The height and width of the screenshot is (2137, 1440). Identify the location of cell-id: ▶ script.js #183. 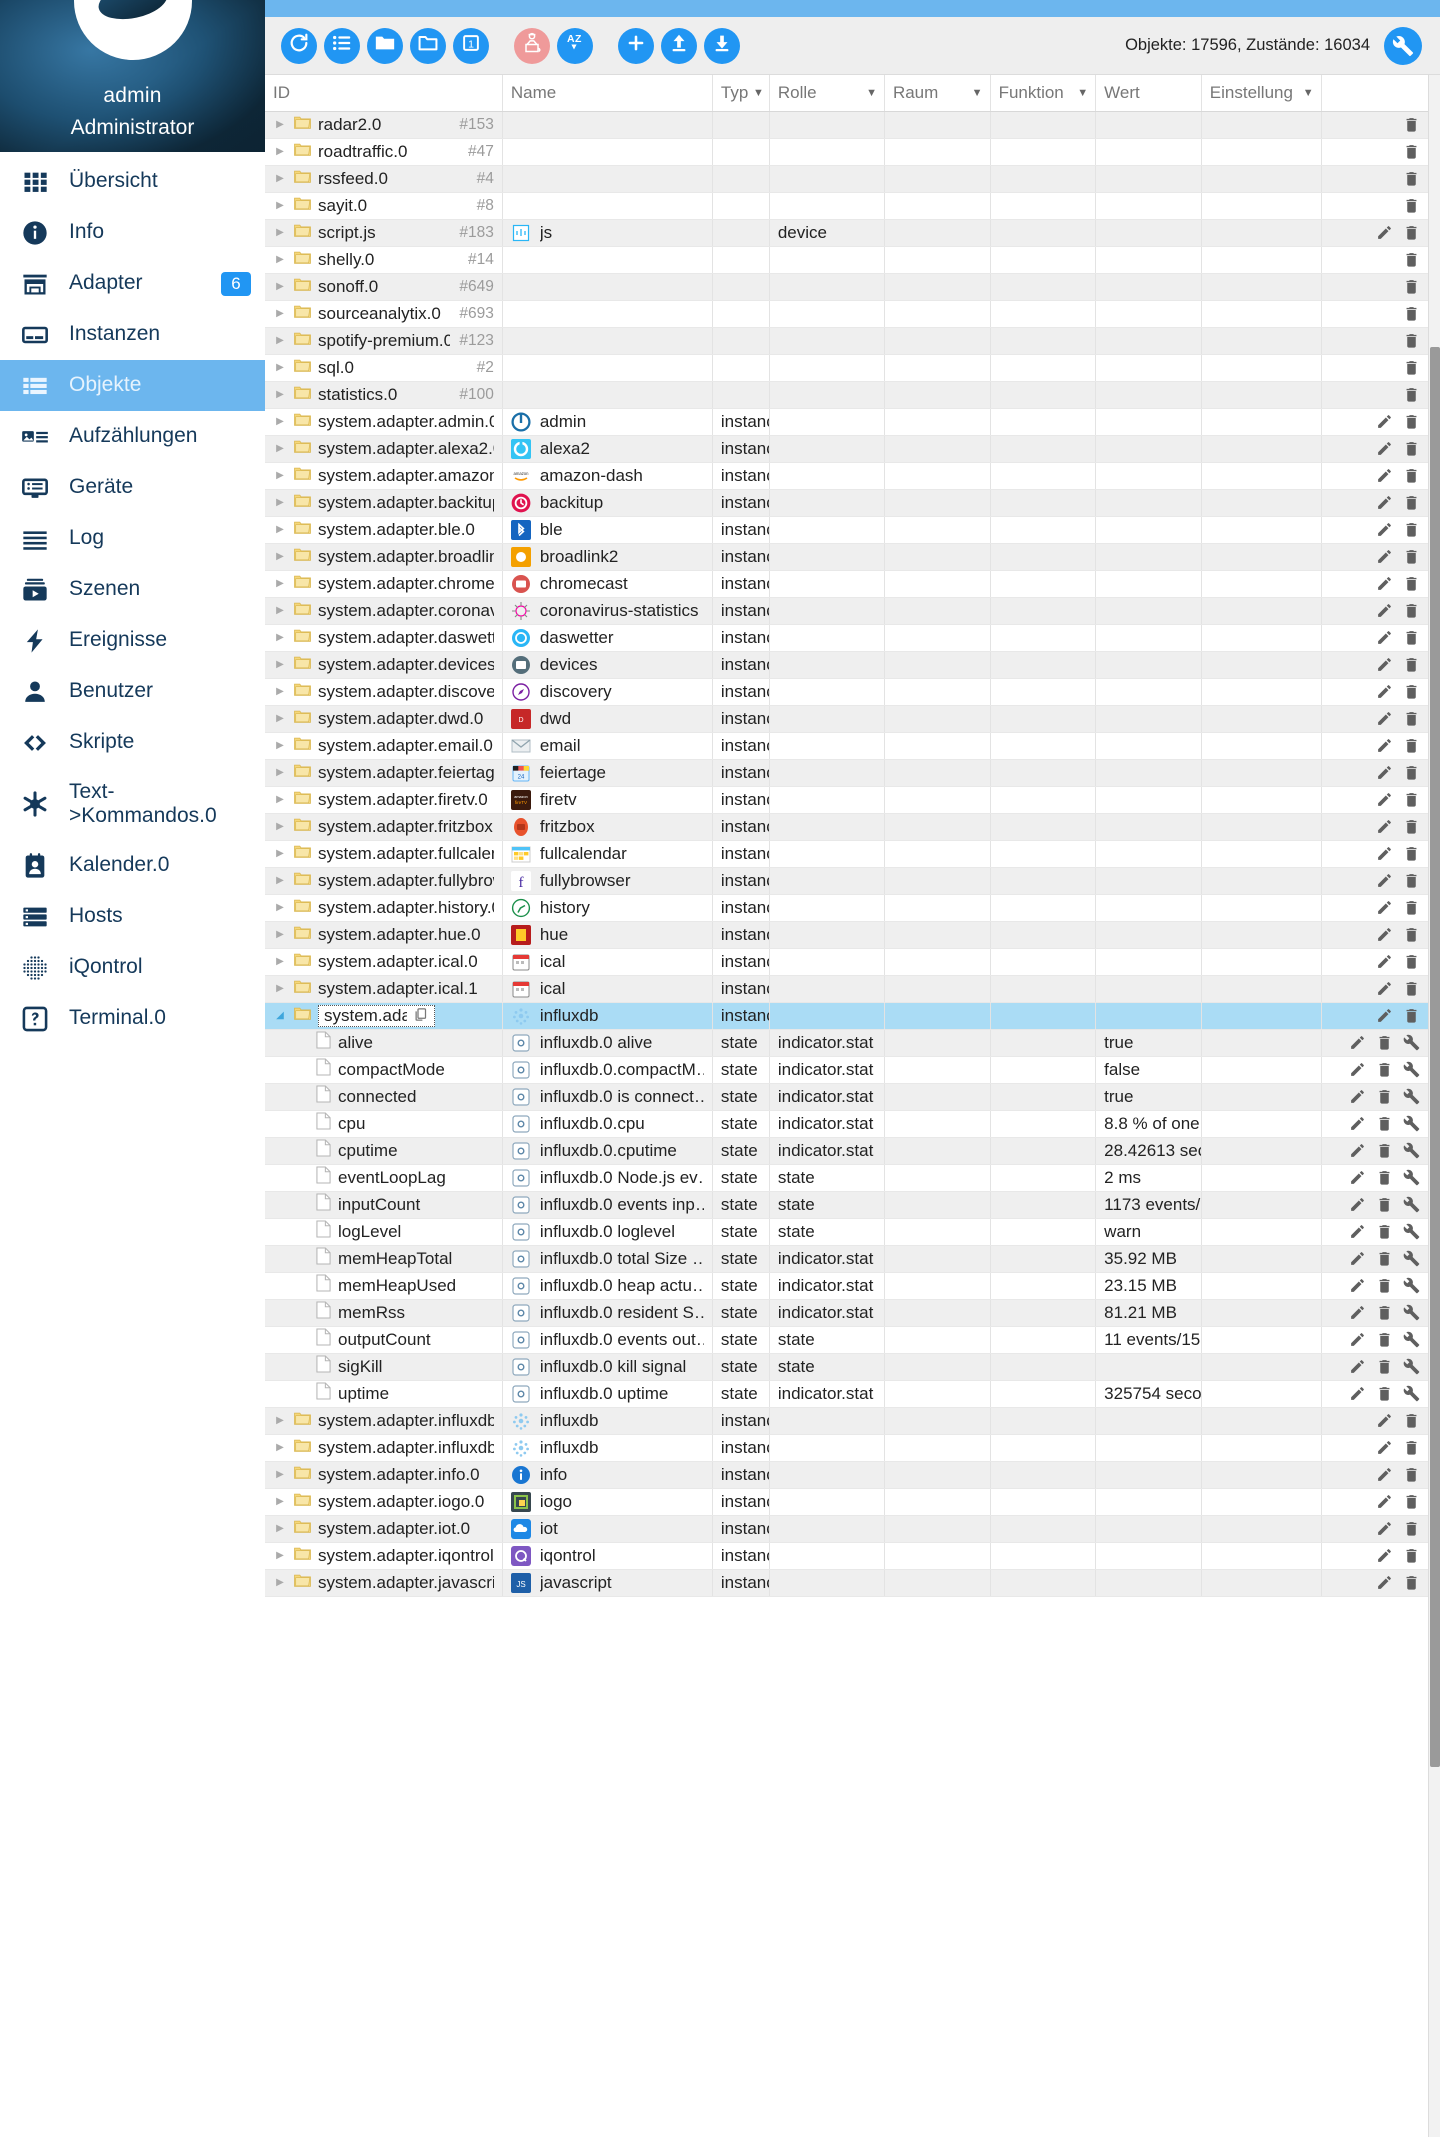
(384, 233).